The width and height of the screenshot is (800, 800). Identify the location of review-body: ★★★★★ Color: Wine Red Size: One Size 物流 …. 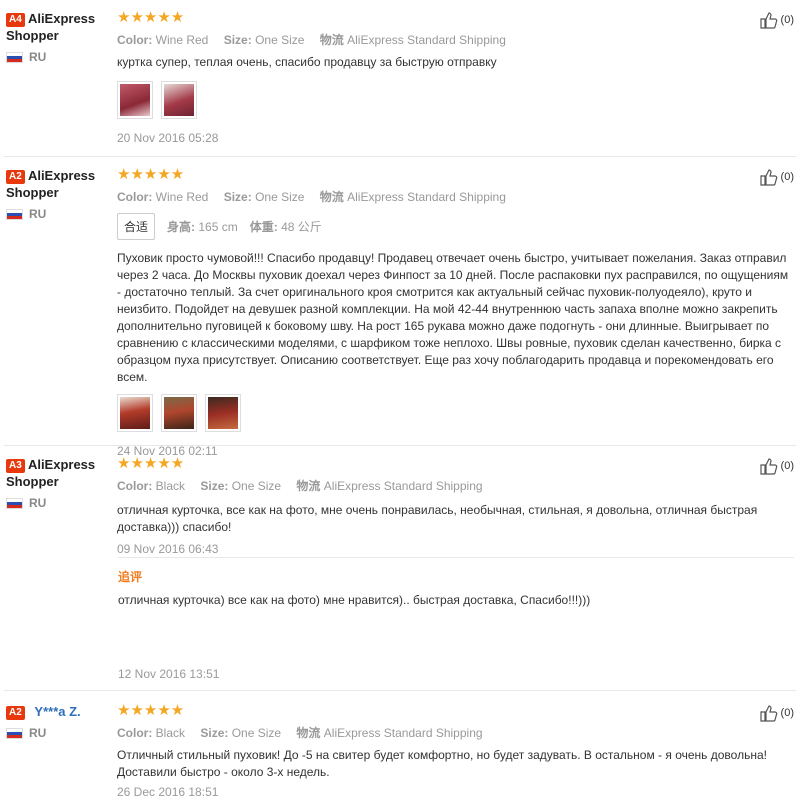
(453, 77).